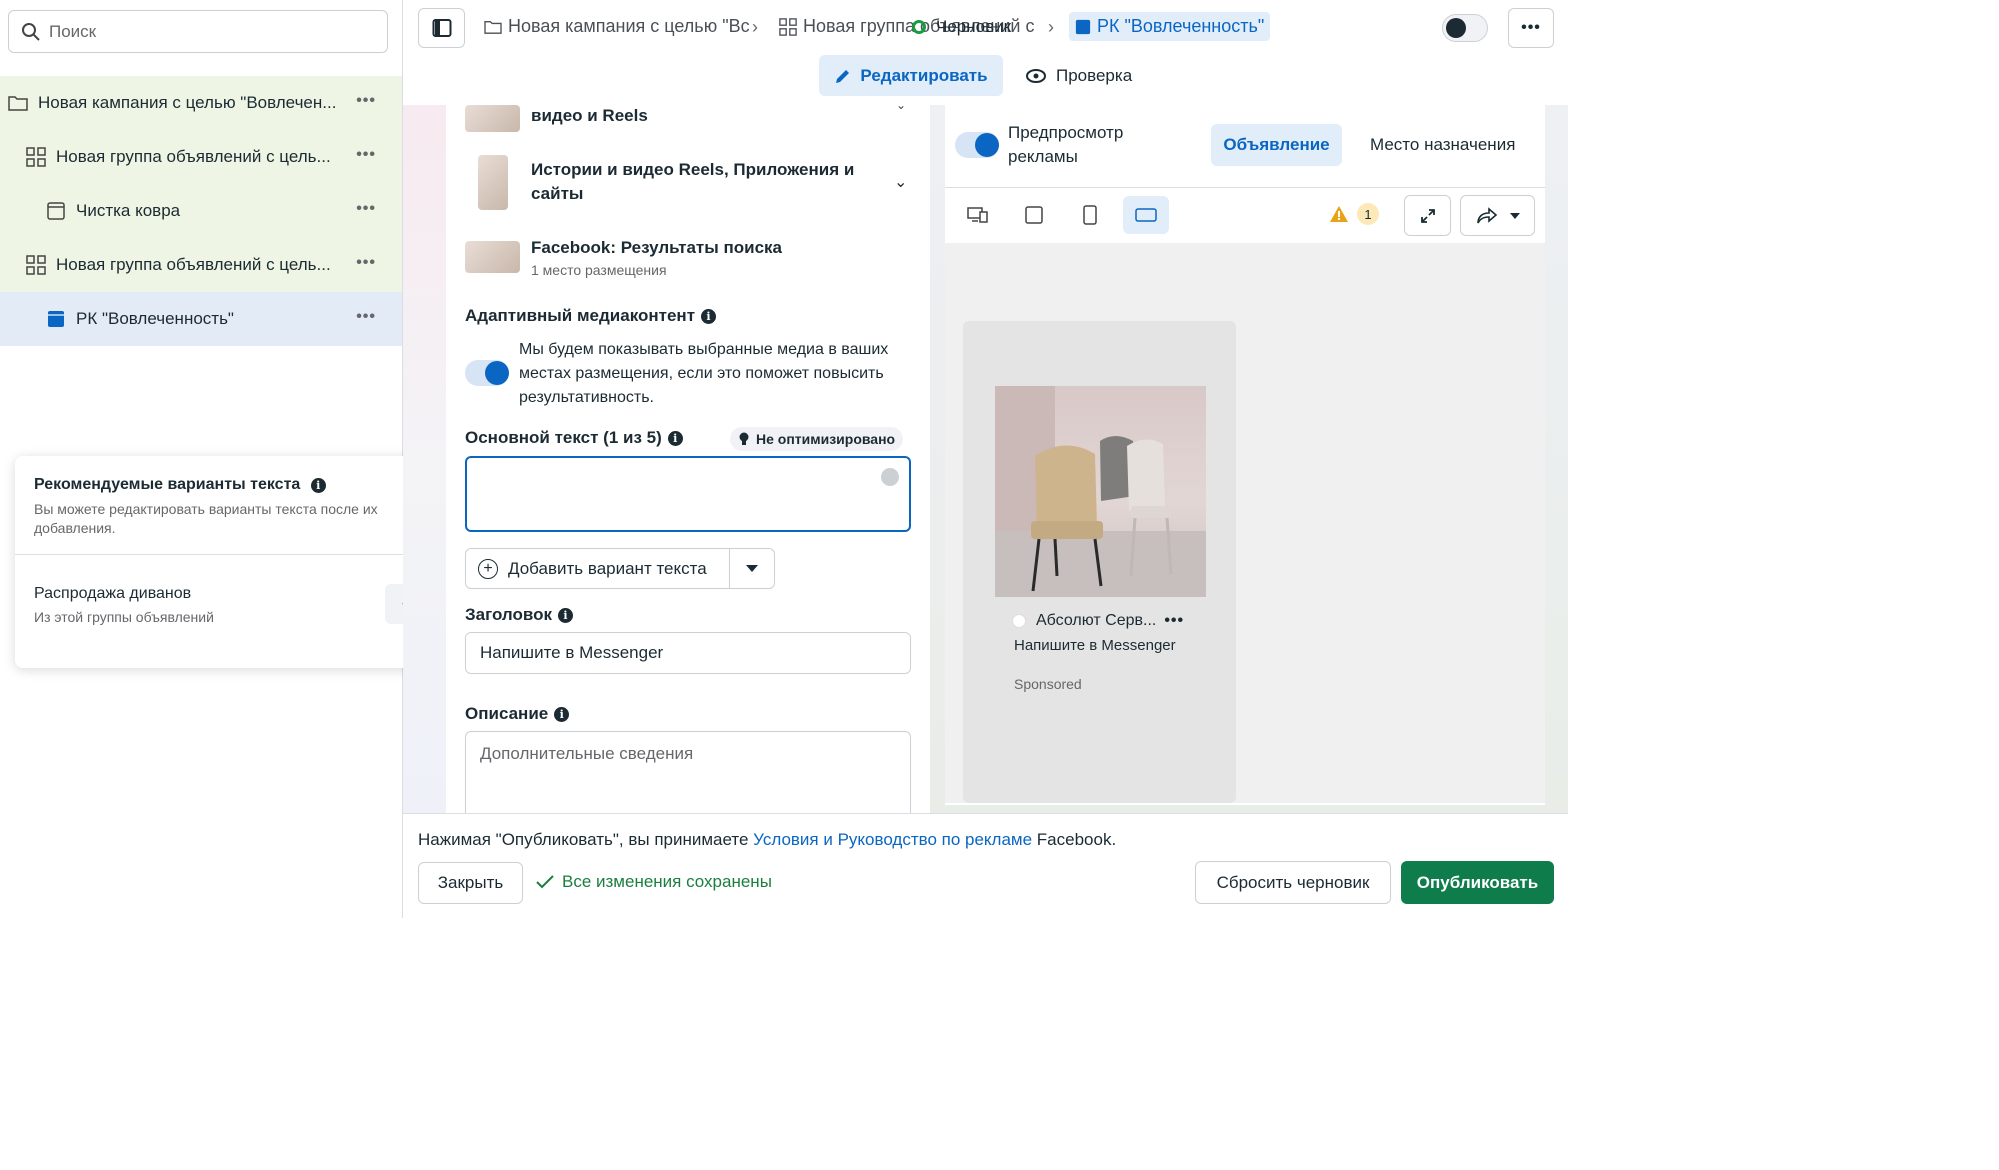 The width and height of the screenshot is (1999, 1170). I want to click on headline-label: Заголовок i, so click(519, 615).